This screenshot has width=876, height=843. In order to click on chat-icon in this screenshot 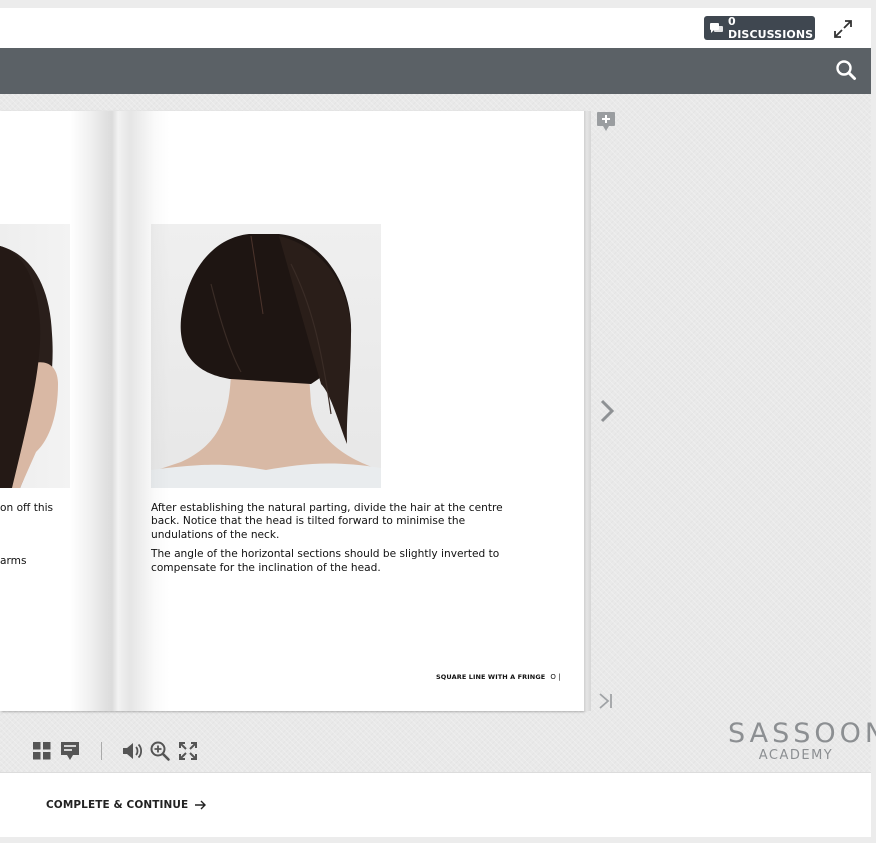, I will do `click(716, 27)`.